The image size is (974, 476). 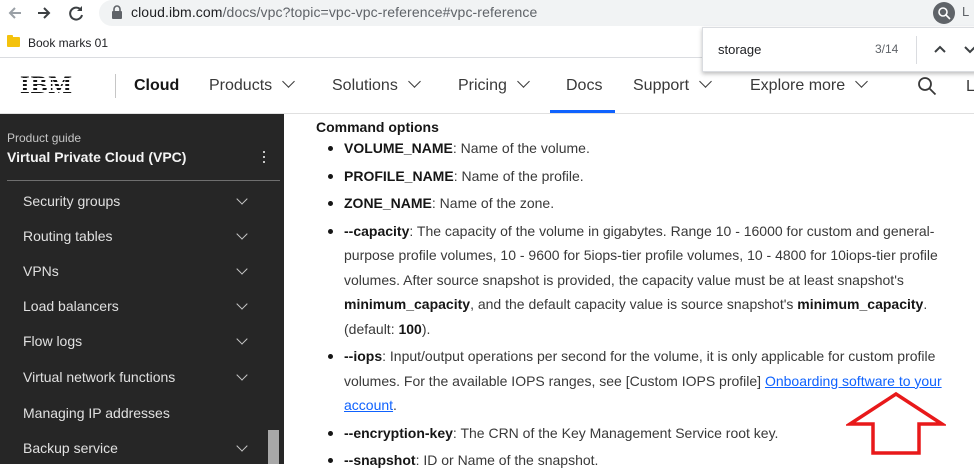 I want to click on active-tab-indicator, so click(x=582, y=111).